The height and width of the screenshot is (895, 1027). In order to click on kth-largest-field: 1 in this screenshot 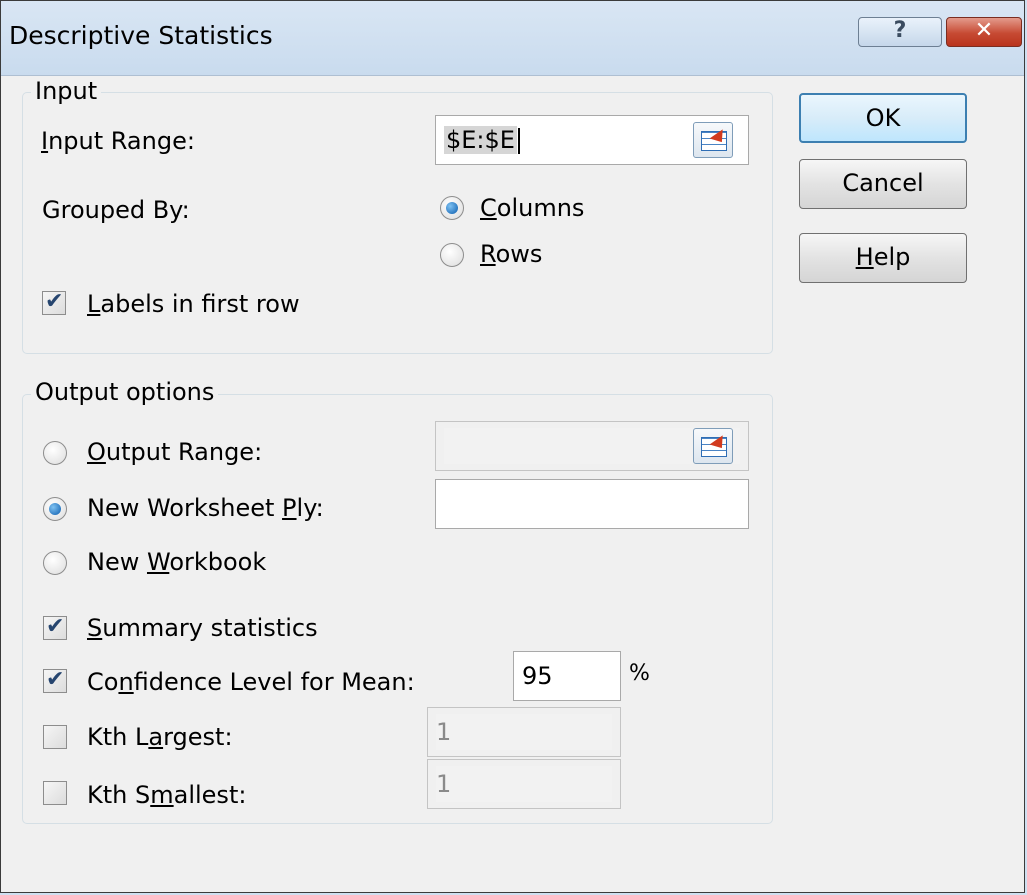, I will do `click(524, 732)`.